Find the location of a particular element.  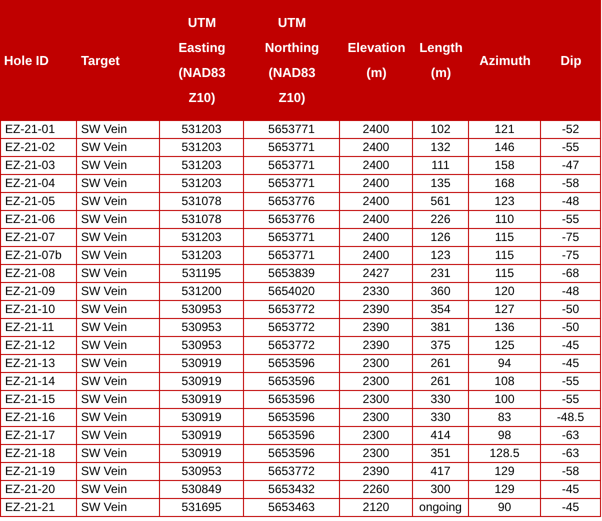

table-cell: 94 is located at coordinates (505, 364).